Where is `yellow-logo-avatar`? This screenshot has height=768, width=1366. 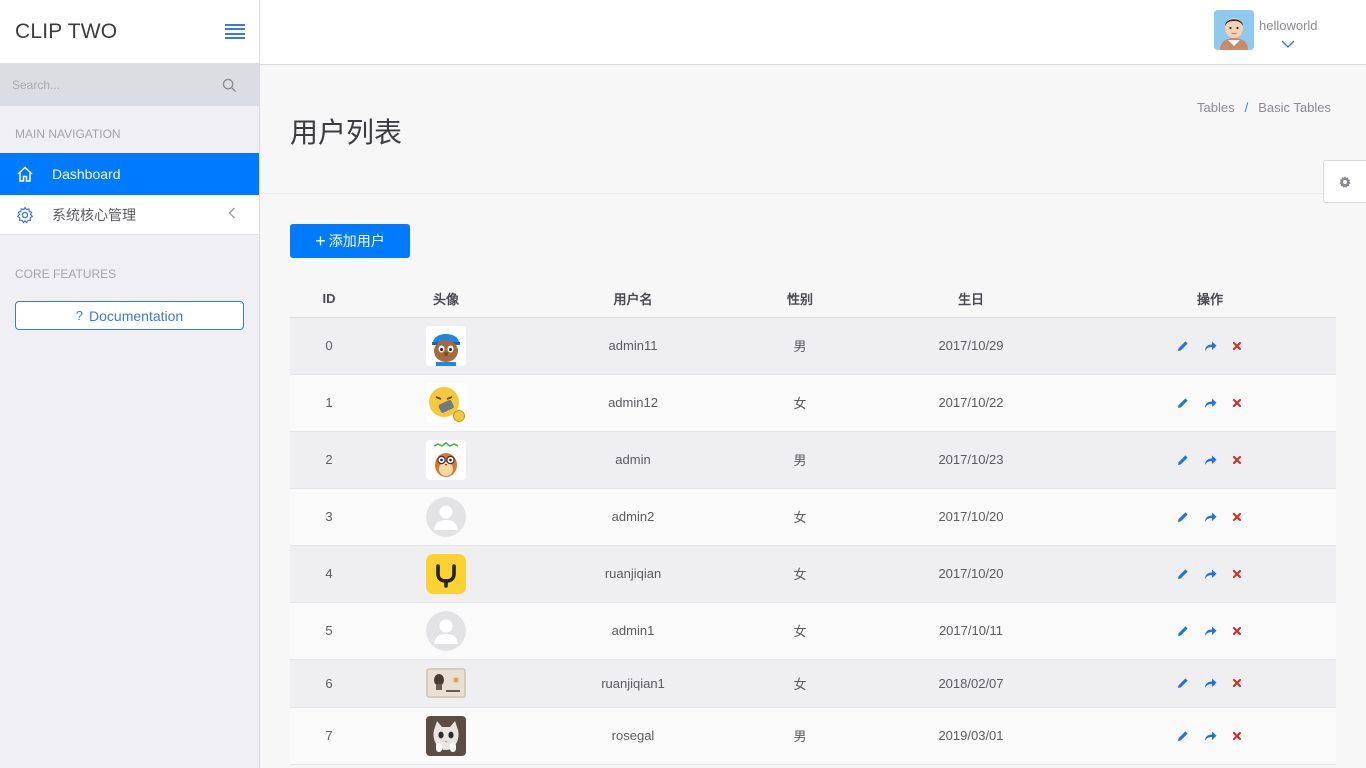 yellow-logo-avatar is located at coordinates (446, 573).